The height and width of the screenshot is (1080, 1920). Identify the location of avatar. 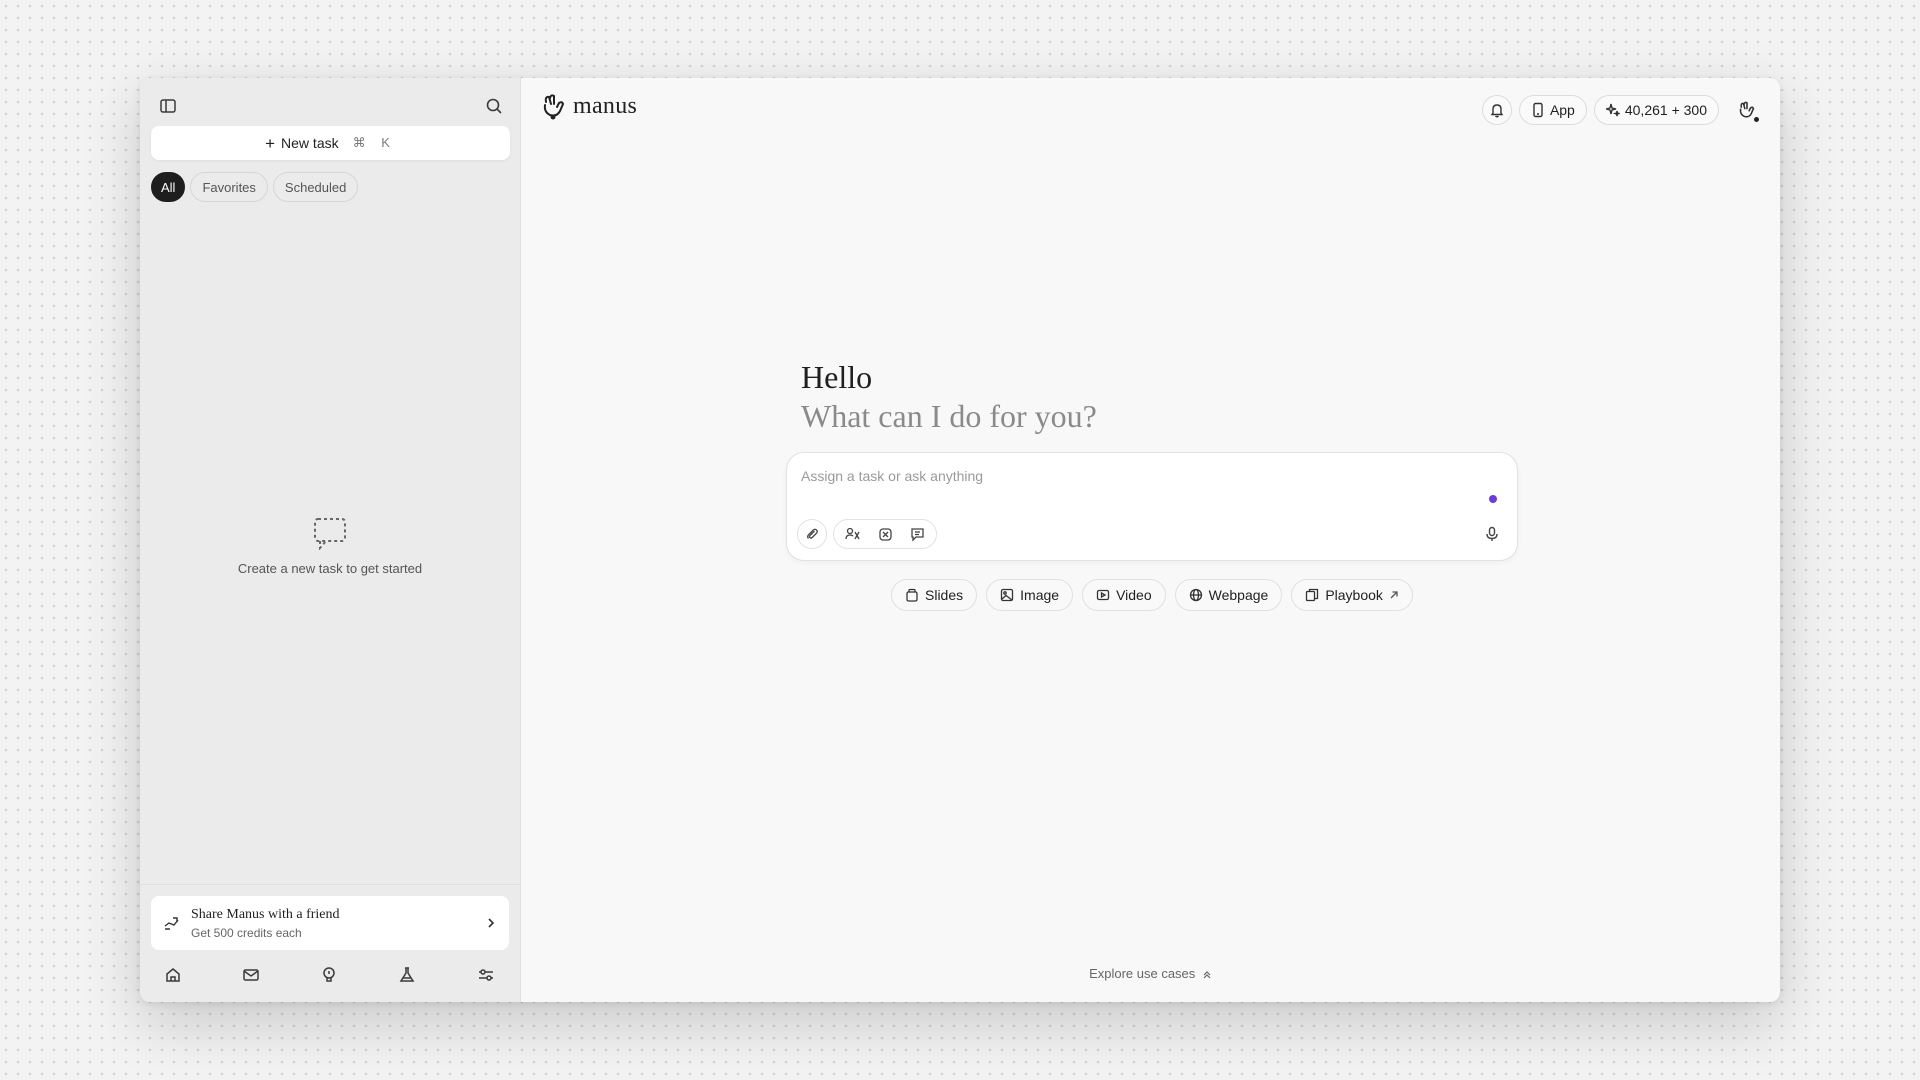
(1747, 110).